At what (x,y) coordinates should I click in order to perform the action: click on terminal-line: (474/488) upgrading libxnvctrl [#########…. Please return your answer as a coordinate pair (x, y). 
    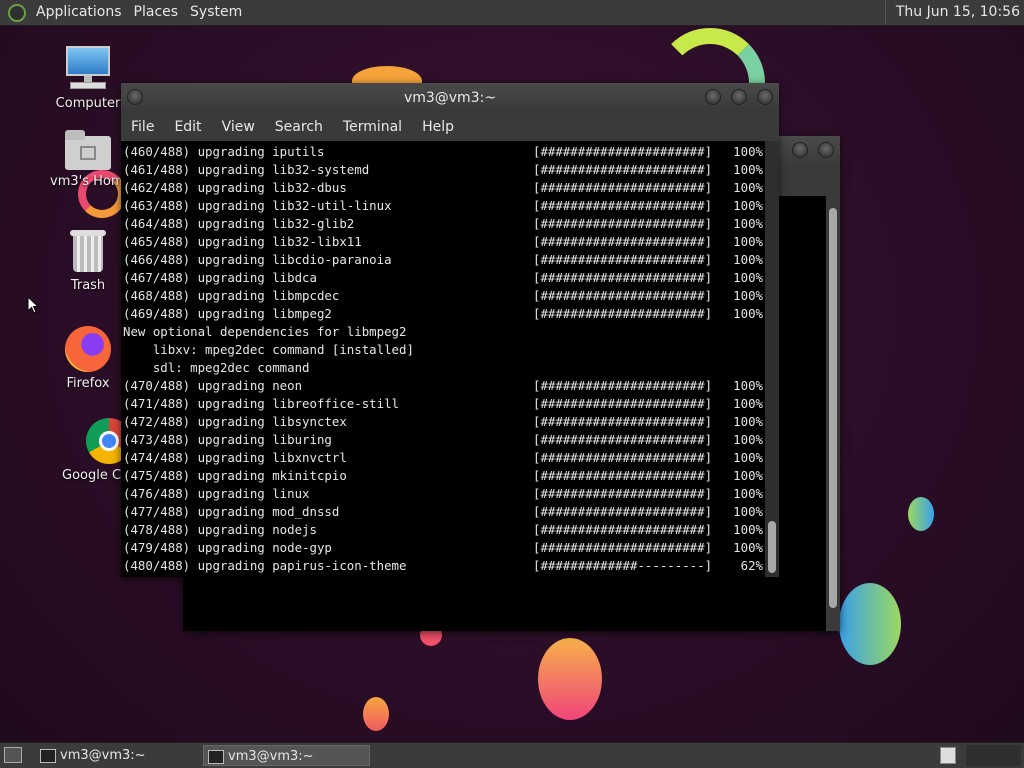
    Looking at the image, I should click on (443, 458).